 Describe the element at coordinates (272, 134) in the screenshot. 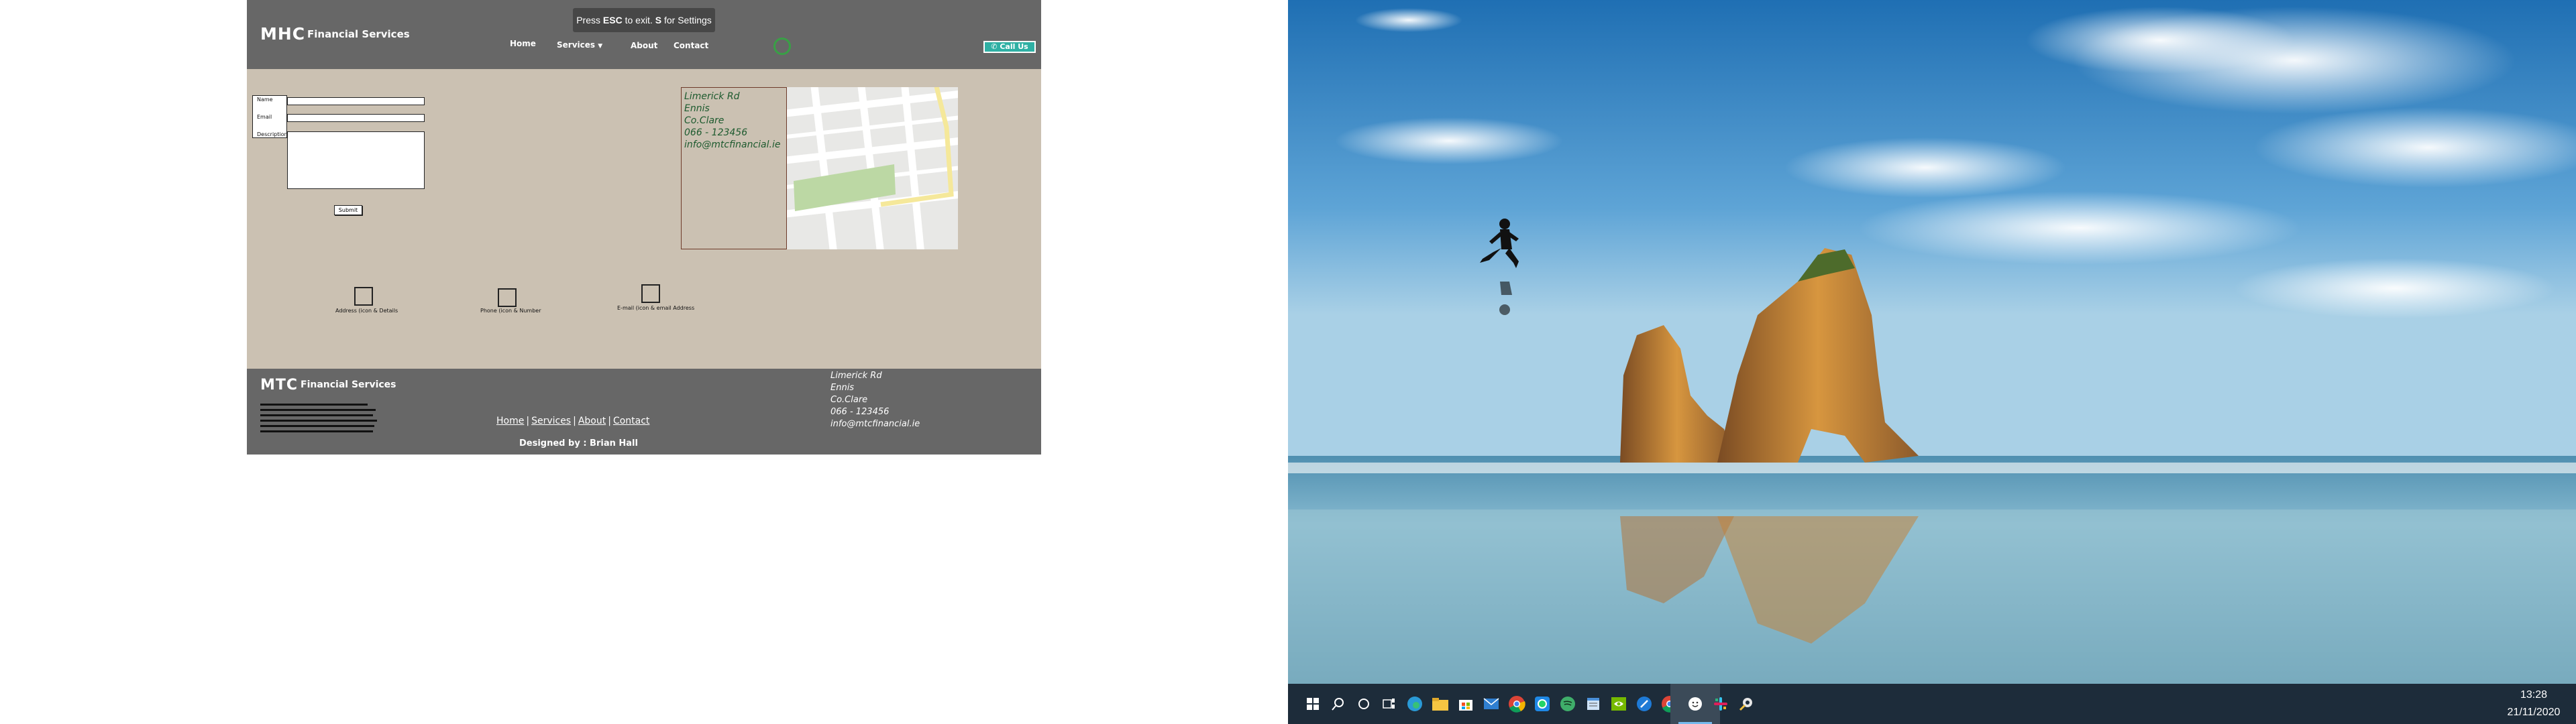

I see `description-label: Description` at that location.